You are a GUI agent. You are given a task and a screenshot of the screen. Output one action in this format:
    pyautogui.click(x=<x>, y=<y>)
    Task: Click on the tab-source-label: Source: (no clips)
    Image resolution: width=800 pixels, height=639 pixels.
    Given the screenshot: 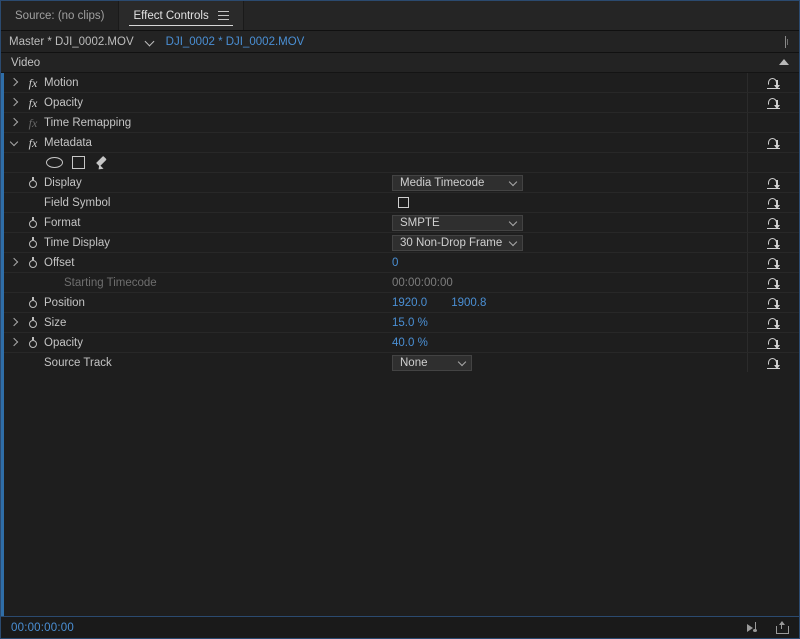 What is the action you would take?
    pyautogui.click(x=60, y=15)
    